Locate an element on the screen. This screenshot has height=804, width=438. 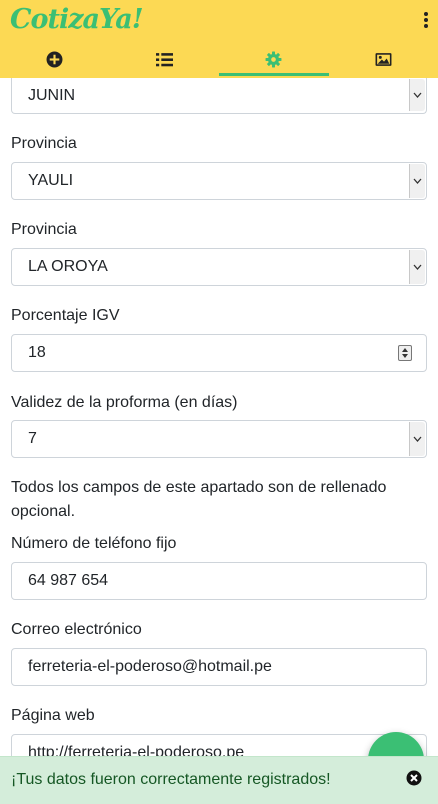
email-input: ferreteria-el-poderoso@hotmail.pe is located at coordinates (219, 667).